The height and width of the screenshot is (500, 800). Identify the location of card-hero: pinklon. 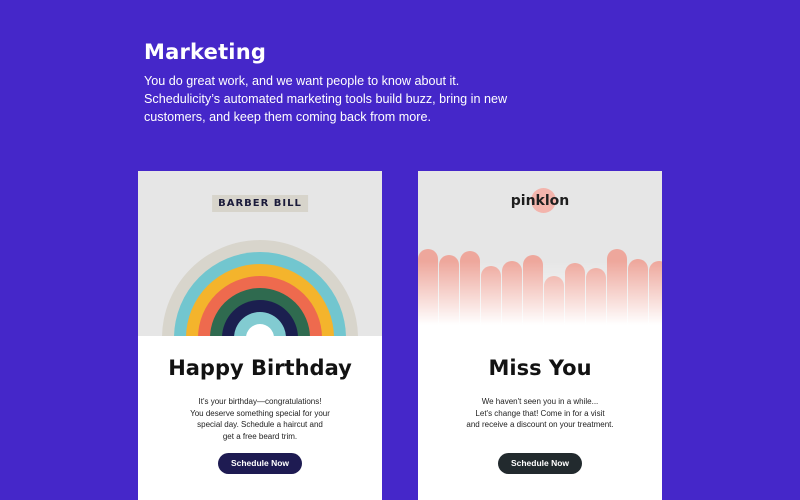
(540, 253).